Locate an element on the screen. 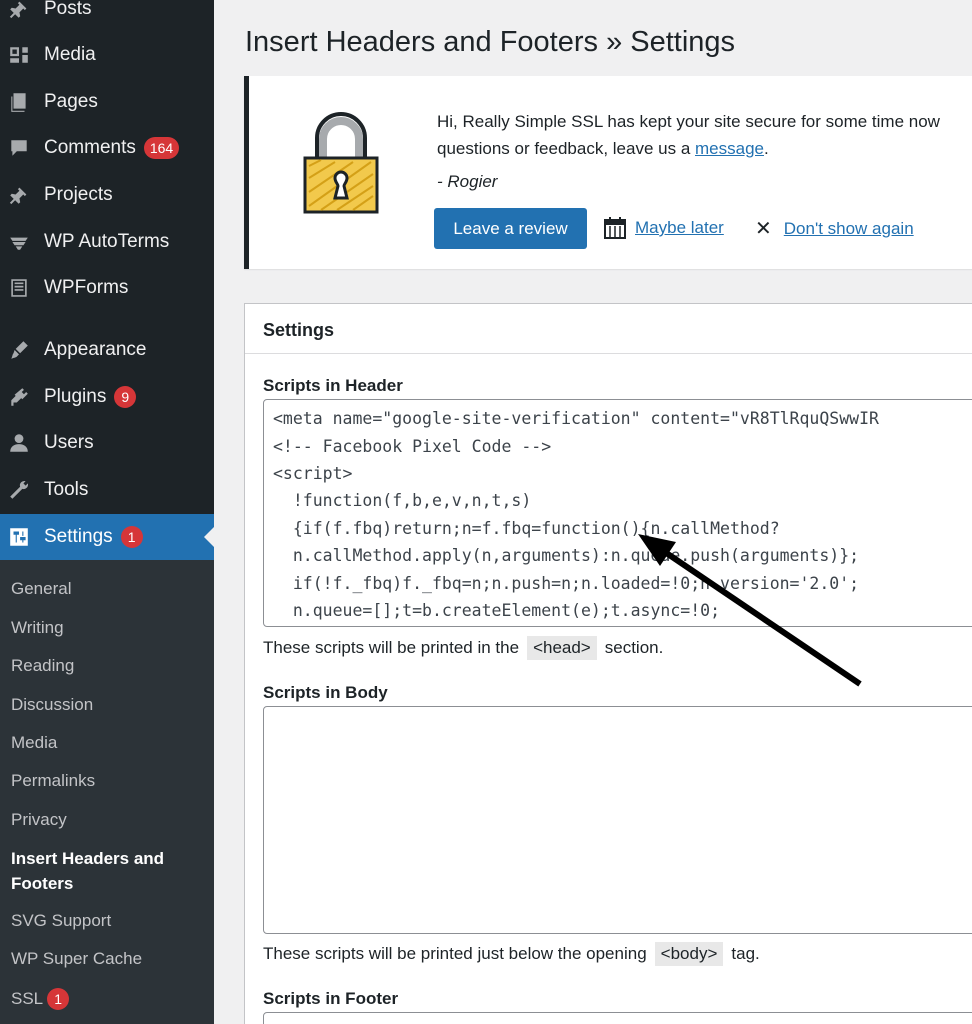  sidebar-item-label: Appearance is located at coordinates (95, 349).